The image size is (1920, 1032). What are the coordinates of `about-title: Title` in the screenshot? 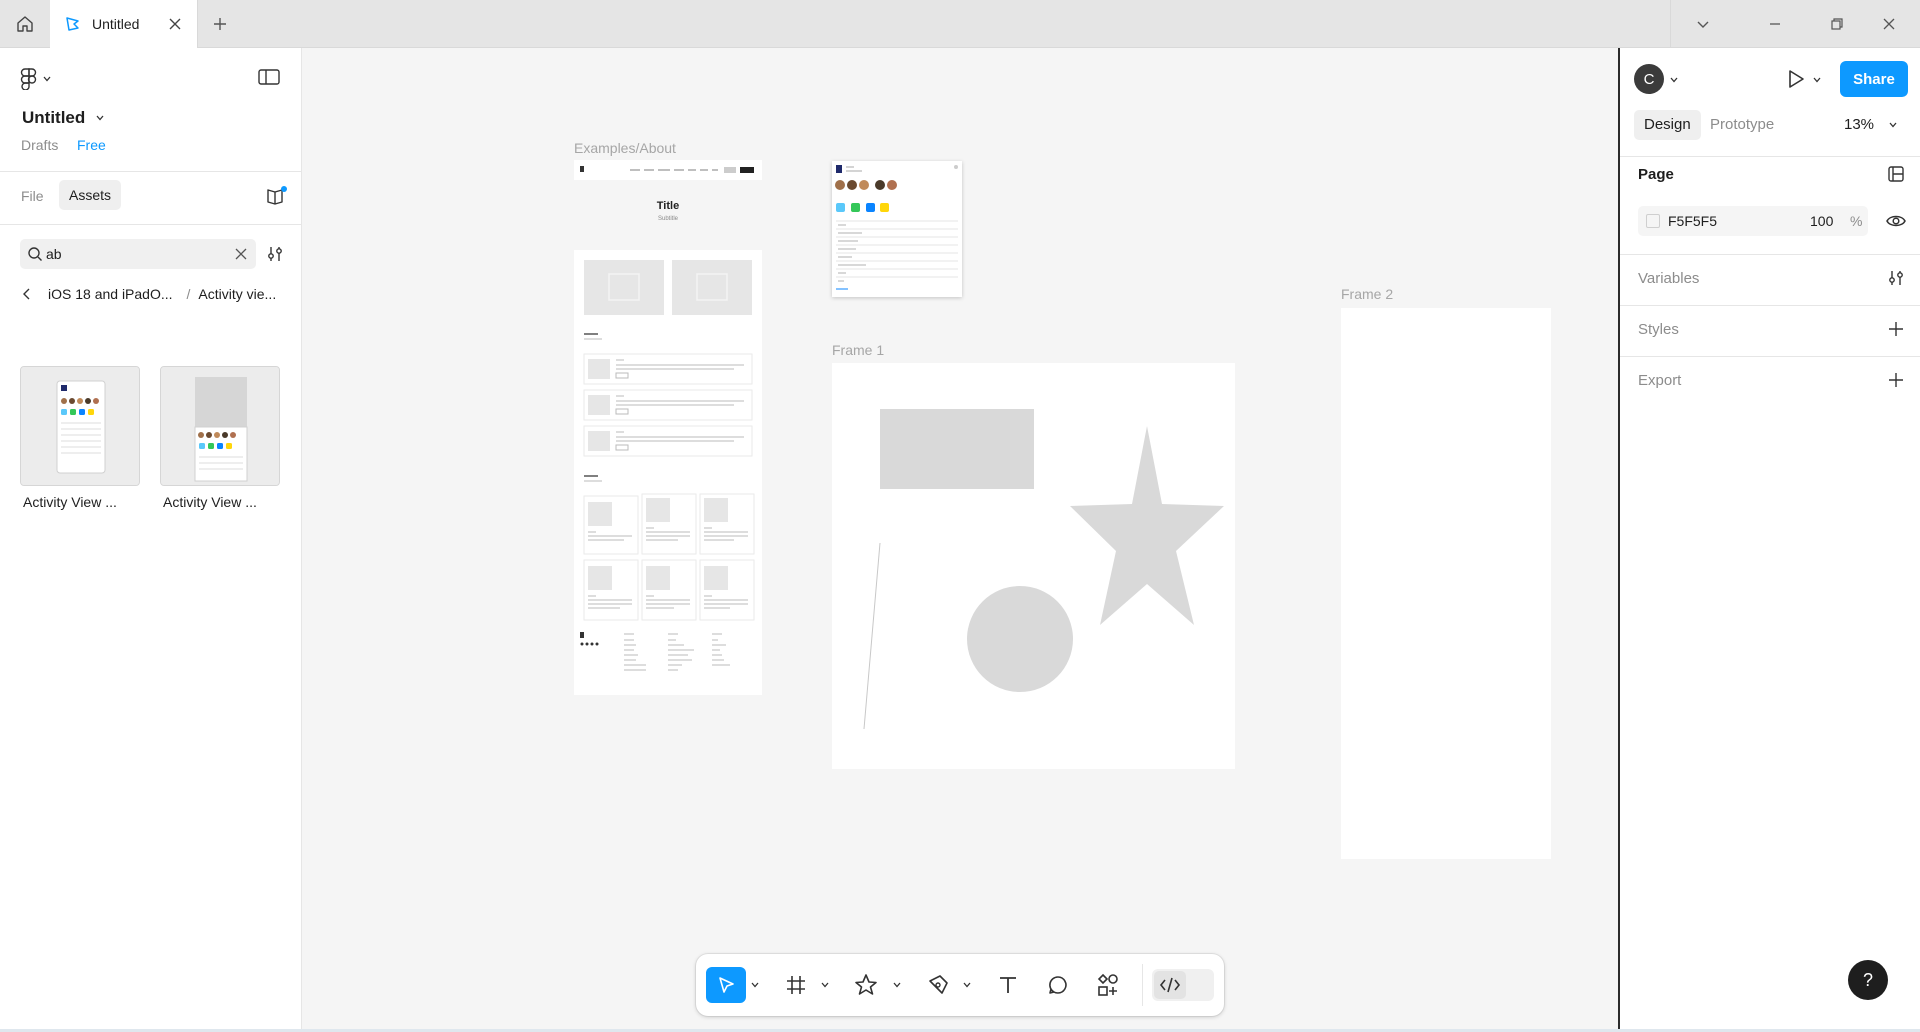 It's located at (668, 206).